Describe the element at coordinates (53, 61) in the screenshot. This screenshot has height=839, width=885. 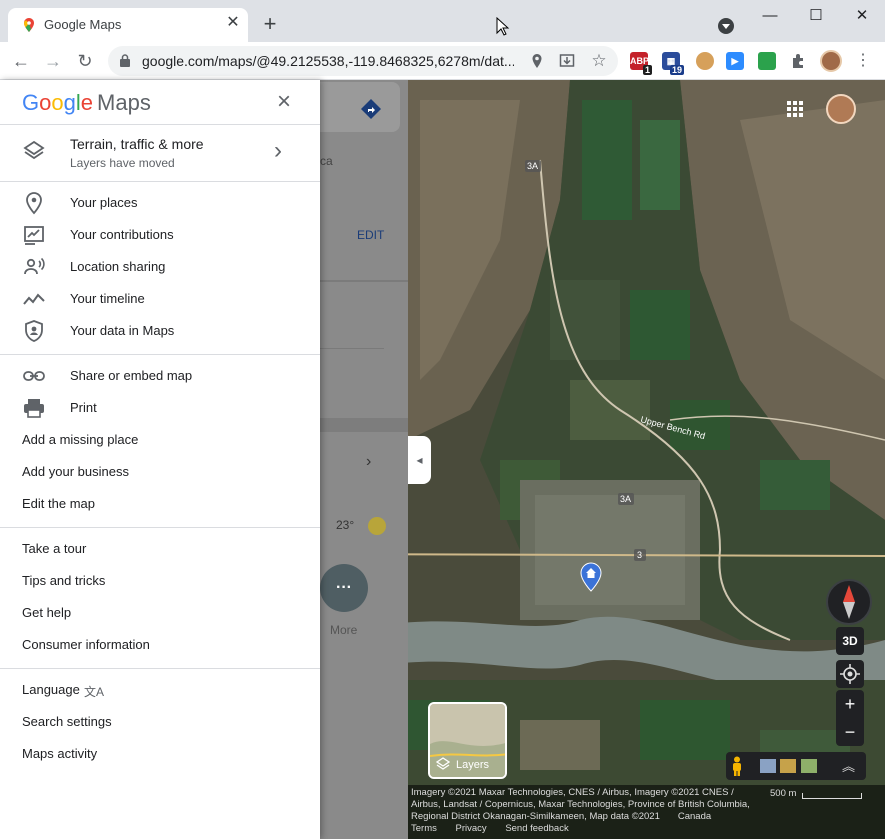
I see `forward-arrow-icon: →` at that location.